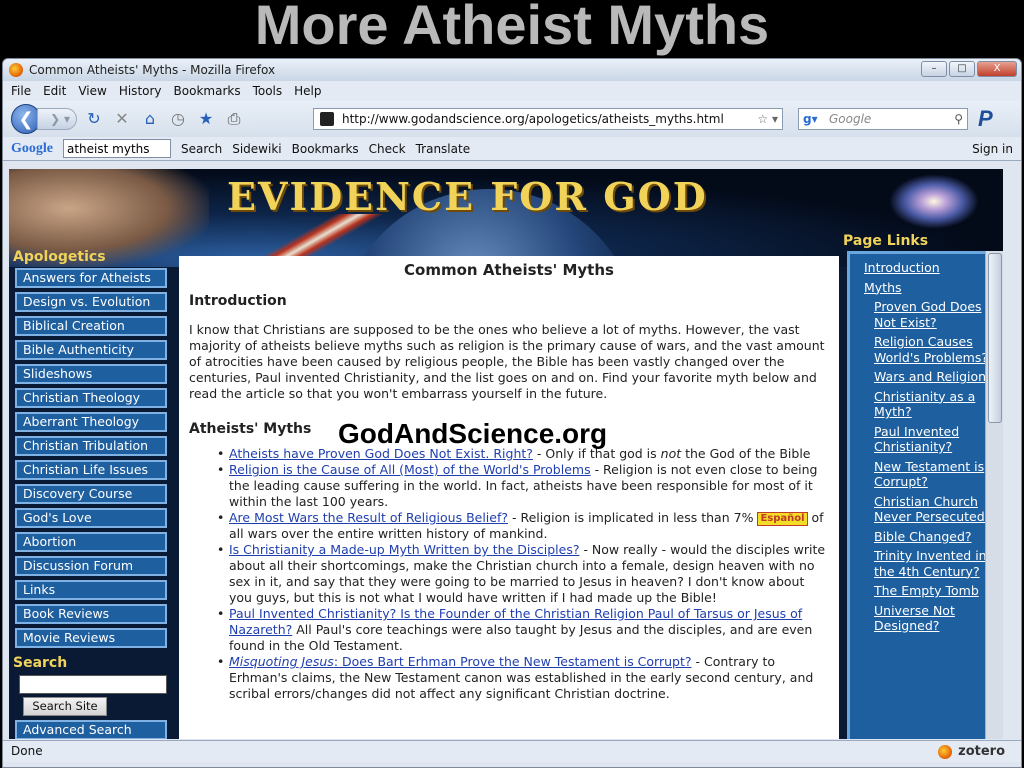  What do you see at coordinates (91, 422) in the screenshot?
I see `nav-aberrant-theology: Aberrant Theology` at bounding box center [91, 422].